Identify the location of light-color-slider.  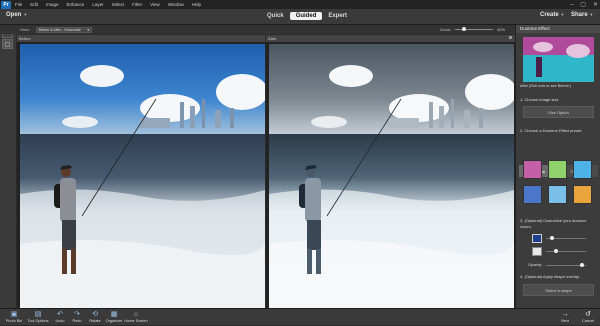
(566, 251).